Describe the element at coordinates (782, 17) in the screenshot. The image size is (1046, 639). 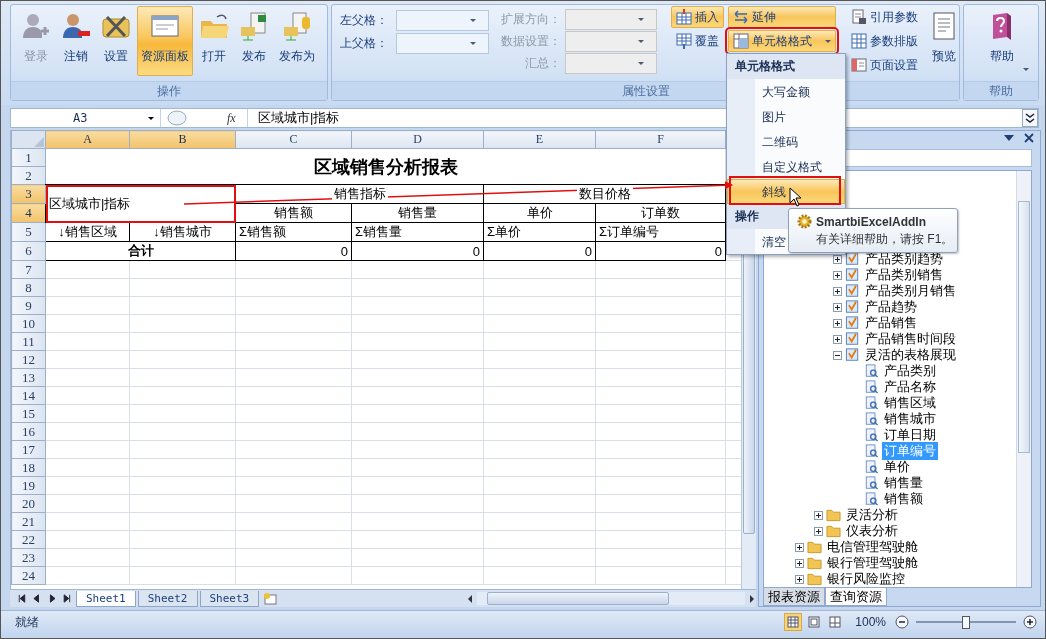
I see `ribbon-button: 延伸` at that location.